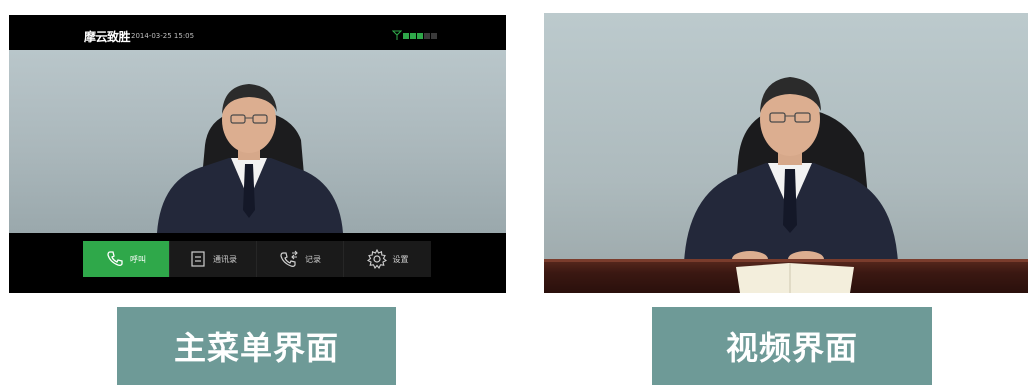  I want to click on menu-tabs: 呼叫 通讯录 记录 设置, so click(257, 259).